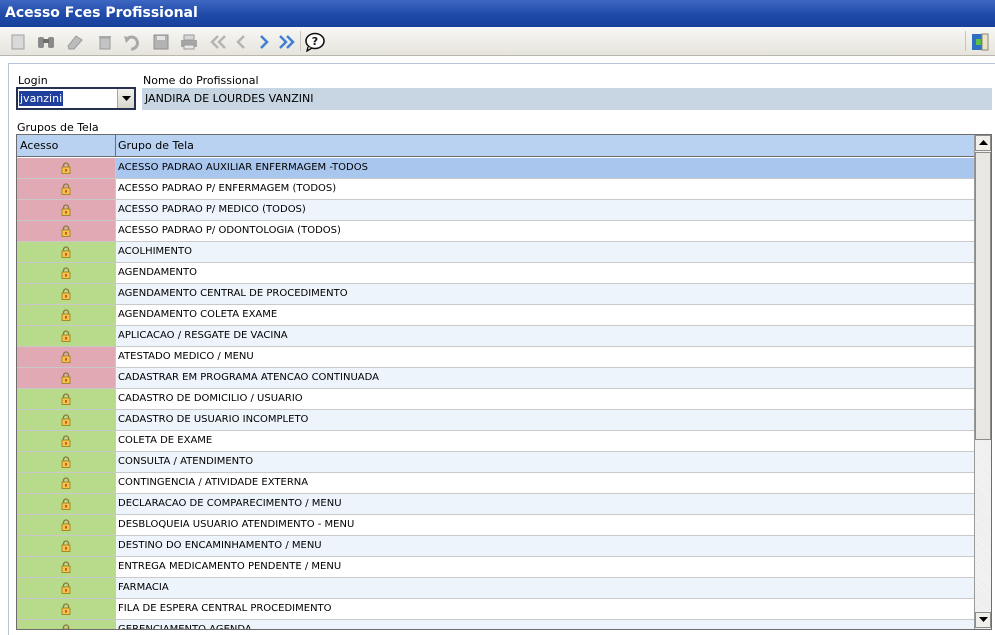 This screenshot has width=995, height=635. I want to click on binoculars-icon, so click(46, 42).